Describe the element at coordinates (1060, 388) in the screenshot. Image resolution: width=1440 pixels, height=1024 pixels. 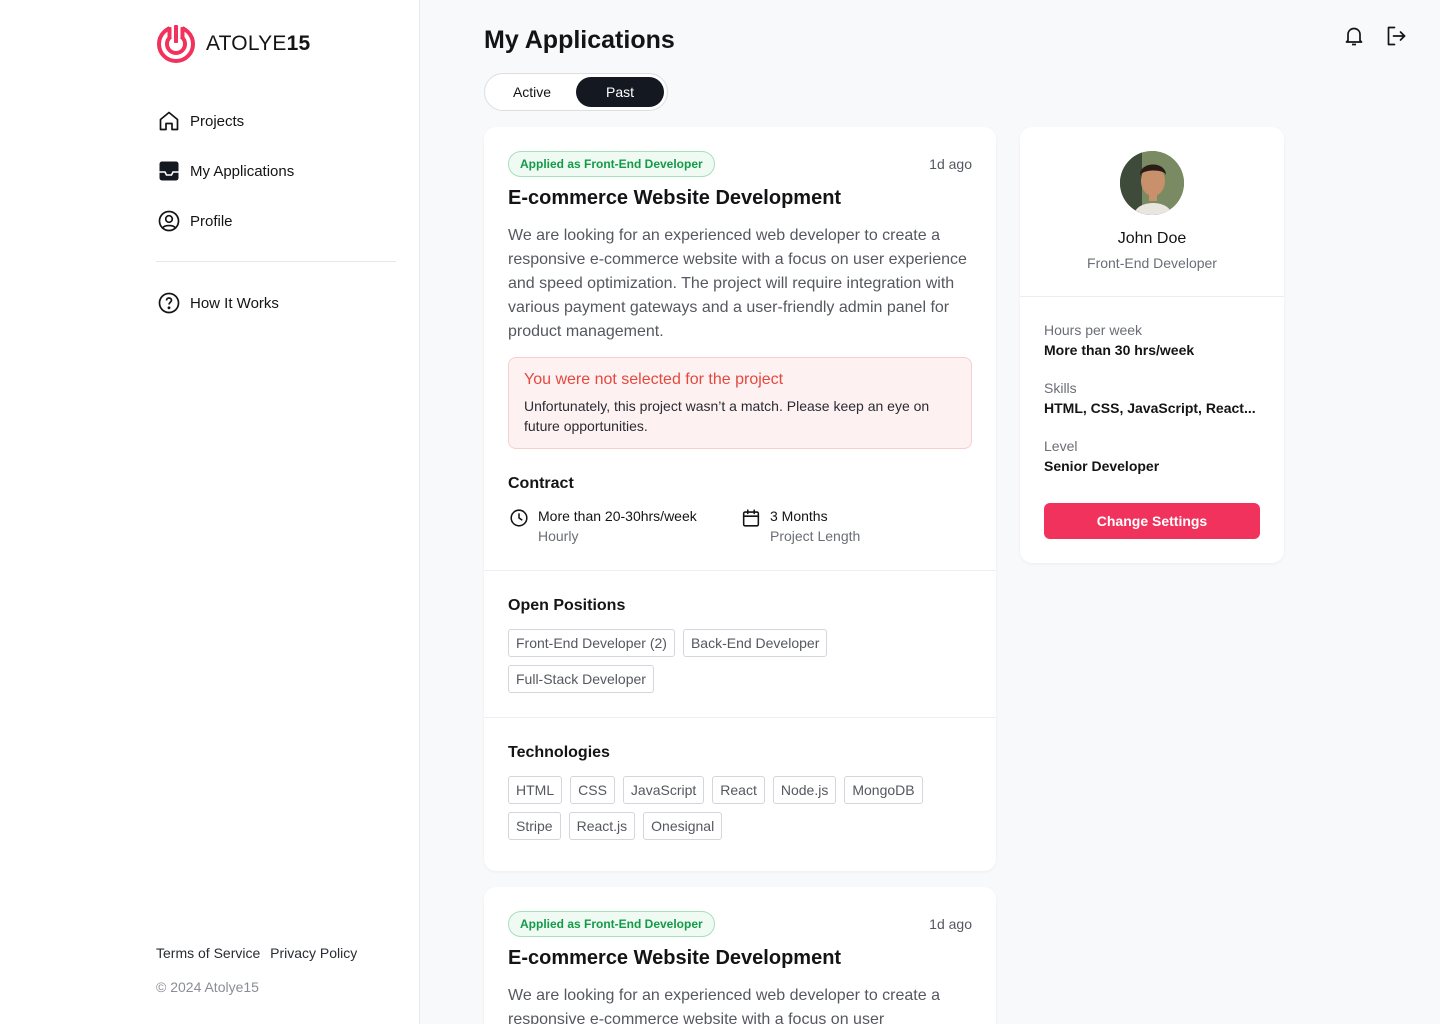
I see `field-label: Skills` at that location.